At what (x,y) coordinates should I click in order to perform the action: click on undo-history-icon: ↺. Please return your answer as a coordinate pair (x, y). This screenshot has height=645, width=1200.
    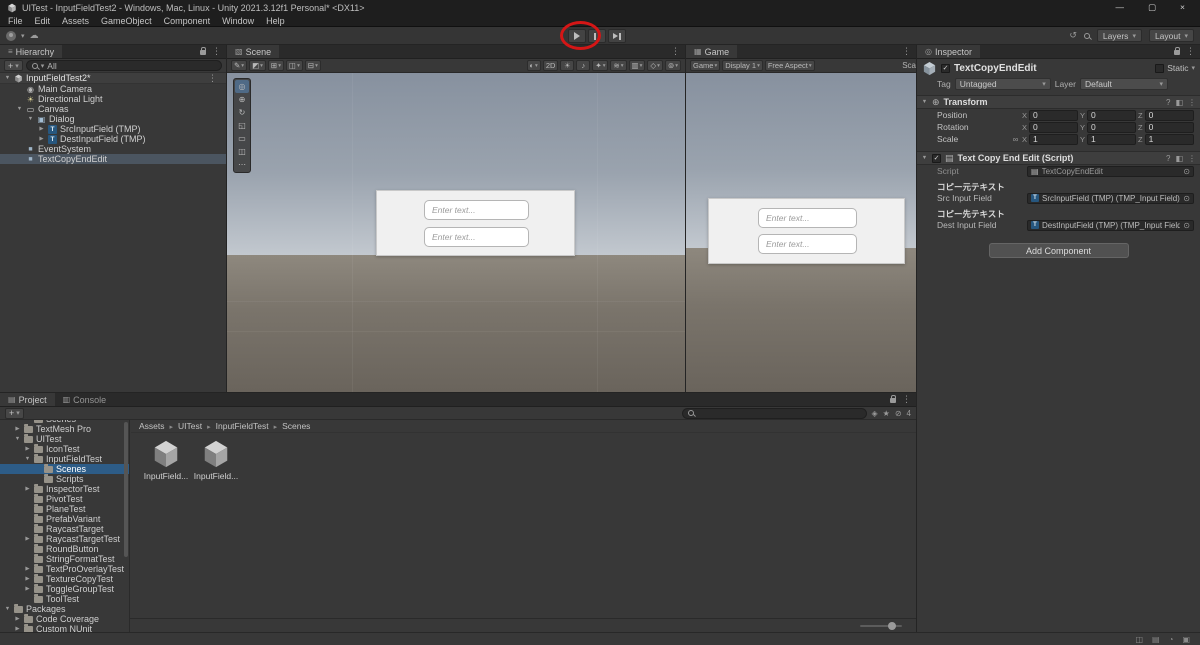
    Looking at the image, I should click on (1073, 35).